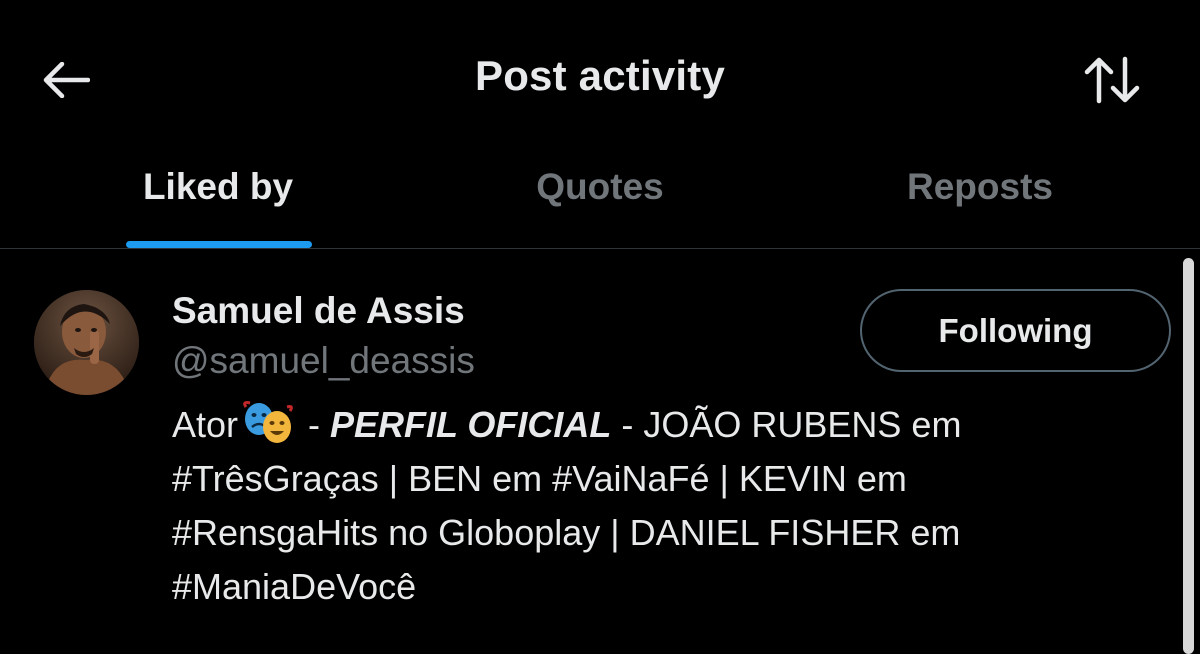 This screenshot has height=654, width=1200. I want to click on user-handle: @samuel_deassis, so click(323, 360).